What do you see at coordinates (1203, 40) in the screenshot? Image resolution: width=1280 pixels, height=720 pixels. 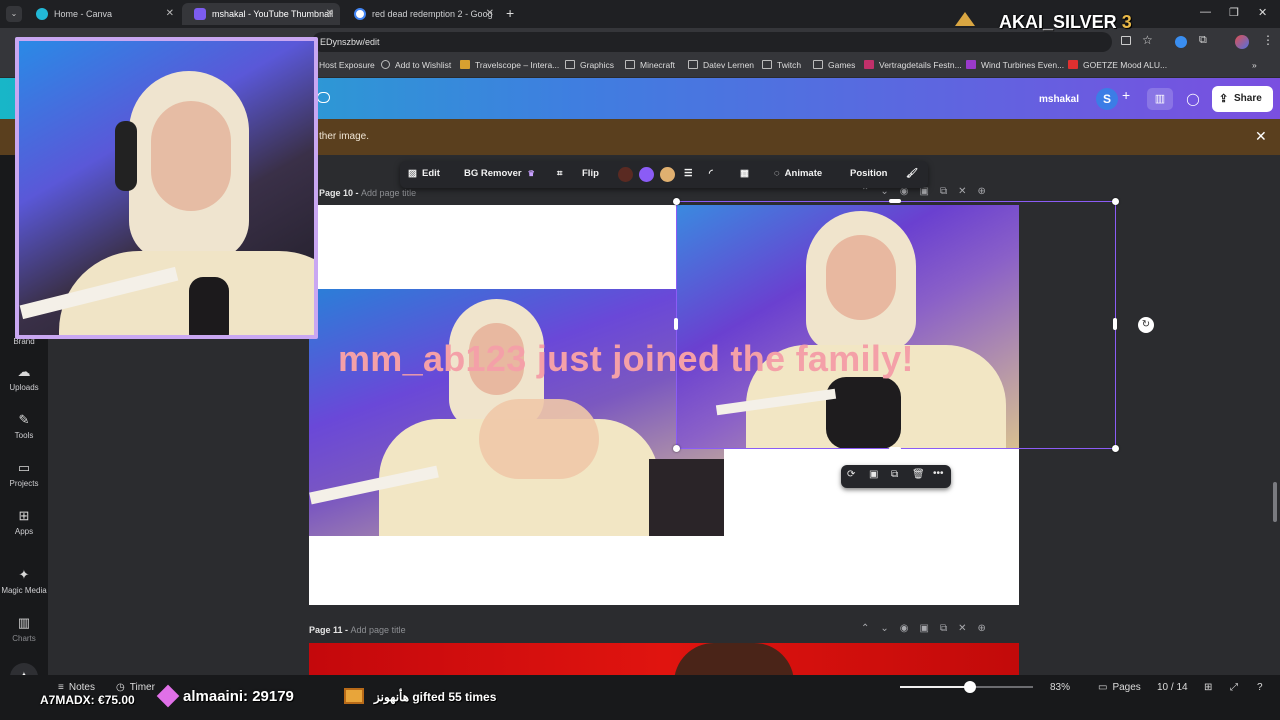 I see `extensions-puzzle-icon: ⧉` at bounding box center [1203, 40].